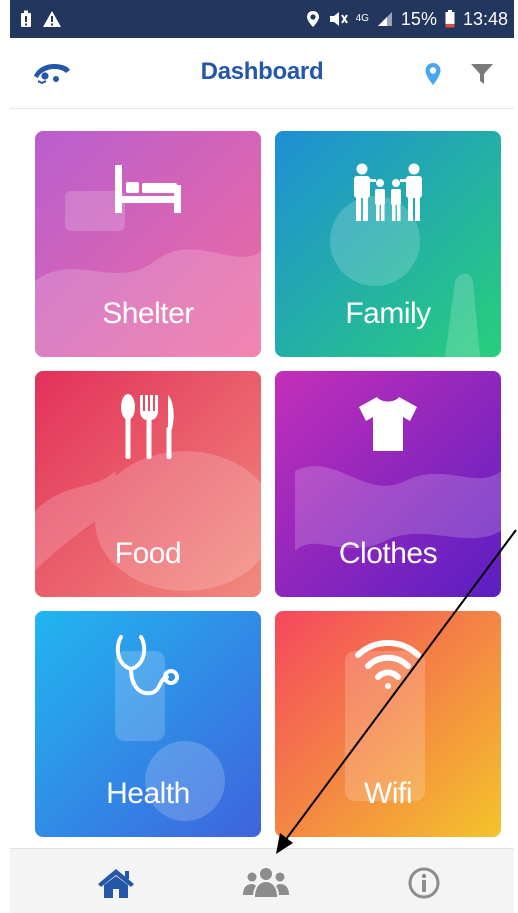  Describe the element at coordinates (385, 19) in the screenshot. I see `signal-icon` at that location.